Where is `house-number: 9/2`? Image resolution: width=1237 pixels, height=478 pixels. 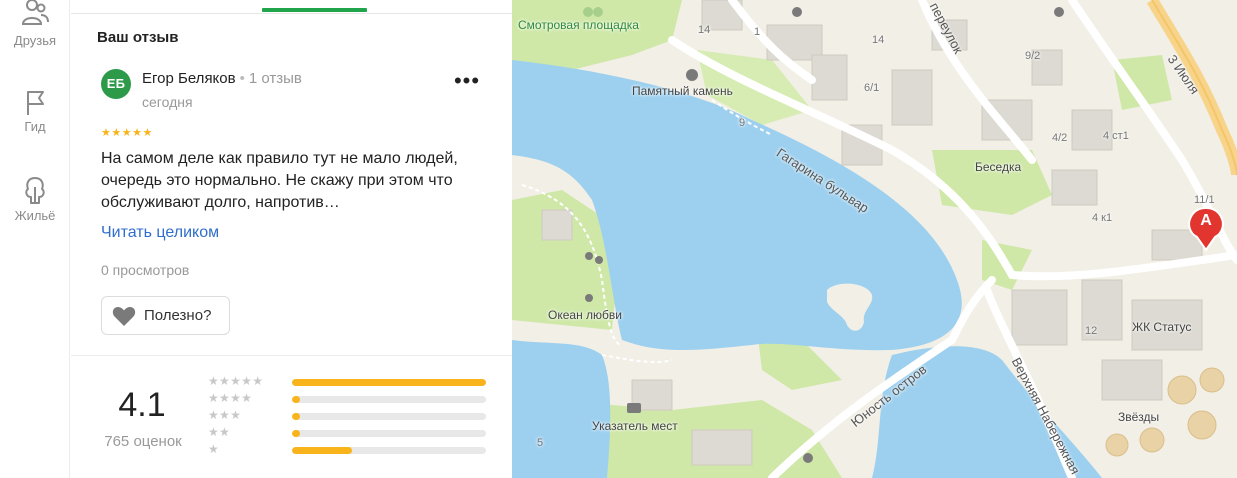 house-number: 9/2 is located at coordinates (1033, 56).